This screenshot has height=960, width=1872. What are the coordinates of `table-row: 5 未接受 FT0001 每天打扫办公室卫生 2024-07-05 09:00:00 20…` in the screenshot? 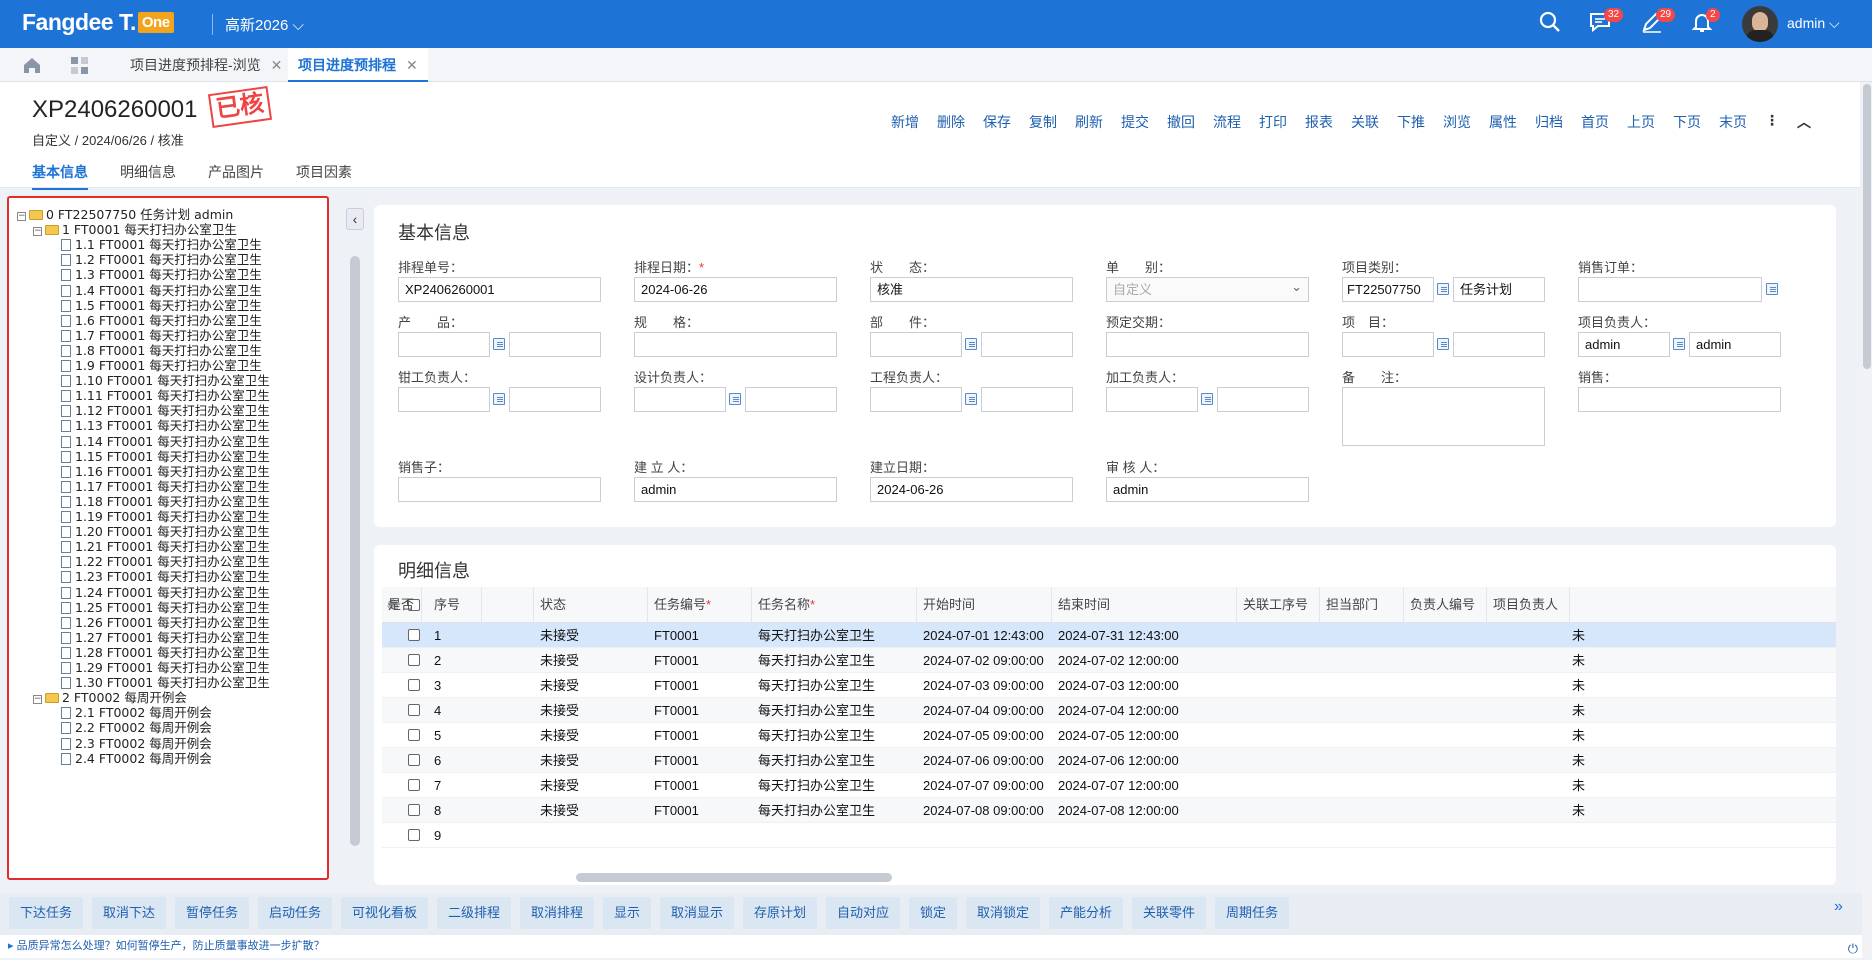 It's located at (1109, 735).